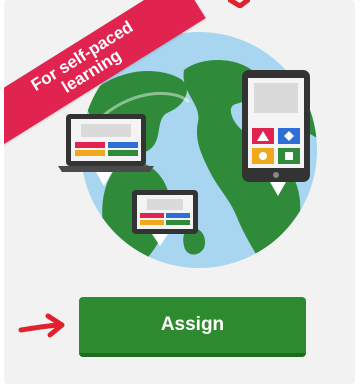 This screenshot has width=361, height=390. What do you see at coordinates (192, 327) in the screenshot?
I see `assign-button: Assign` at bounding box center [192, 327].